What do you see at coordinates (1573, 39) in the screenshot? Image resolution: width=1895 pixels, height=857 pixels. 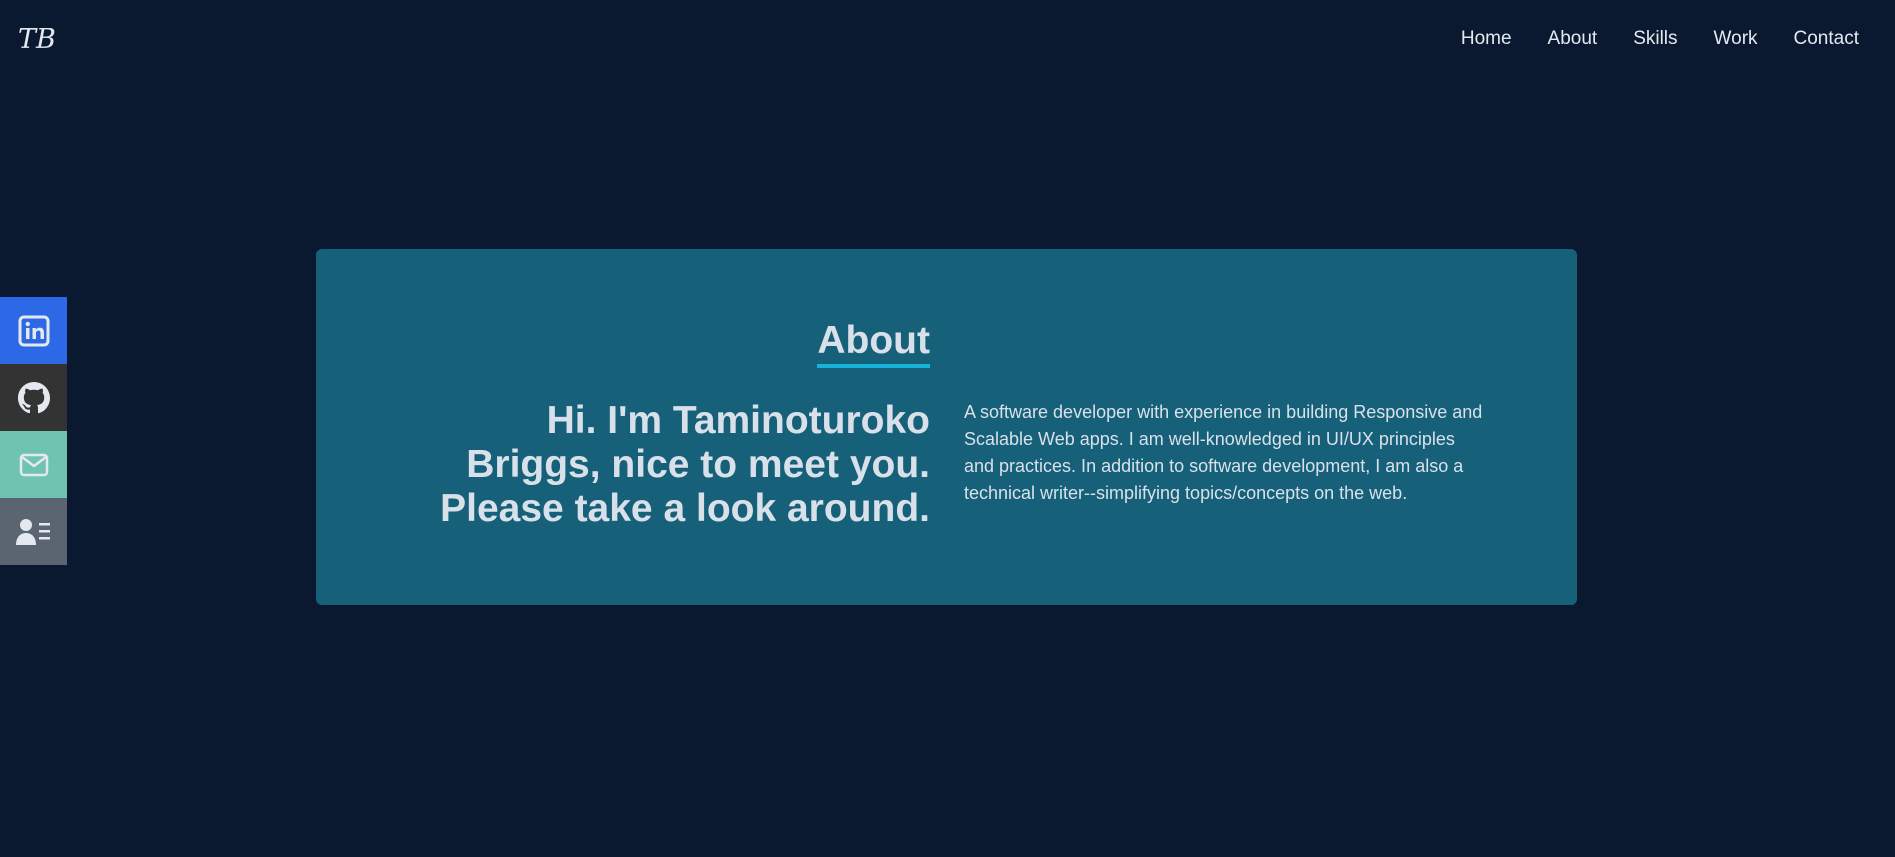 I see `nav-about: About` at bounding box center [1573, 39].